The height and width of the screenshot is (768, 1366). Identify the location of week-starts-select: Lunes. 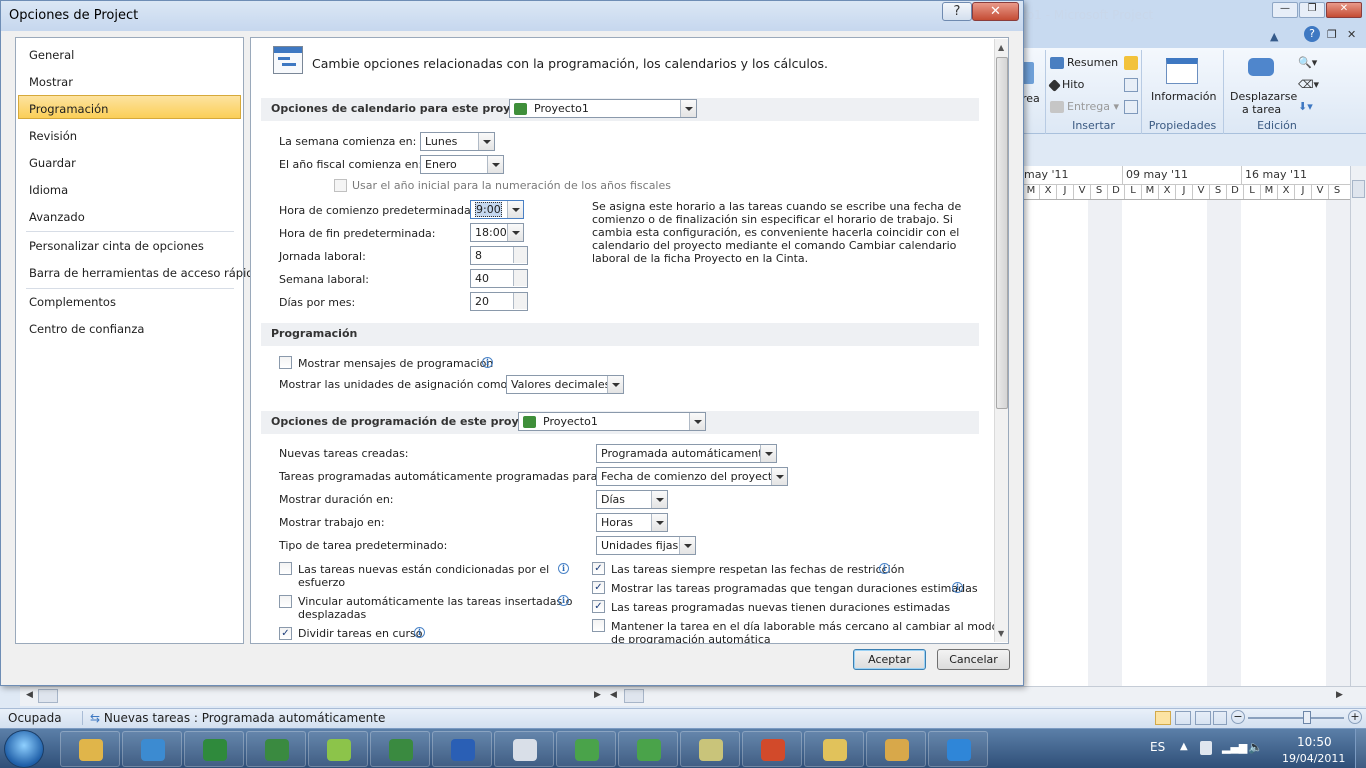
(457, 141).